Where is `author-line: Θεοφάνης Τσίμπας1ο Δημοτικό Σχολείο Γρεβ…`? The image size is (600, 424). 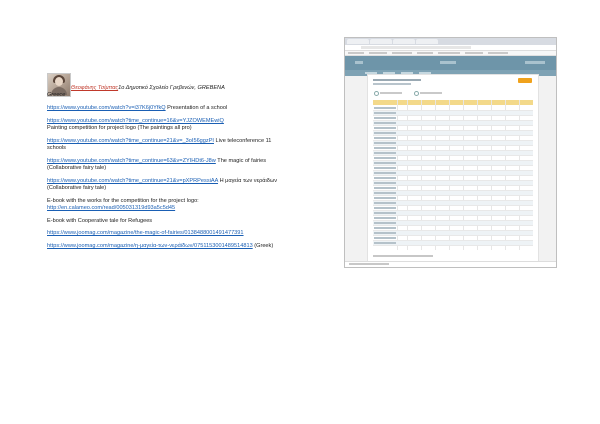
author-line: Θεοφάνης Τσίμπας1ο Δημοτικό Σχολείο Γρεβ… is located at coordinates (179, 88).